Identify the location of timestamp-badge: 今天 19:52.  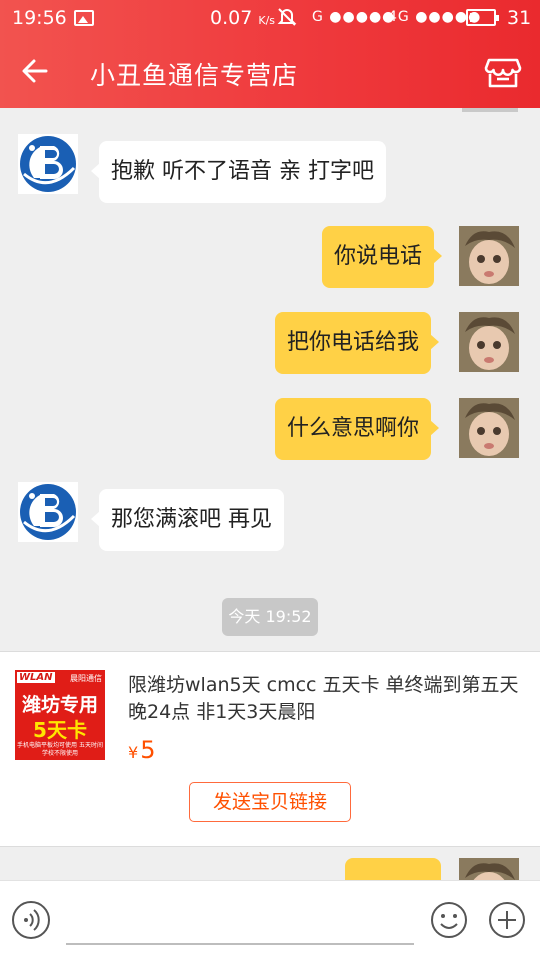
(270, 617).